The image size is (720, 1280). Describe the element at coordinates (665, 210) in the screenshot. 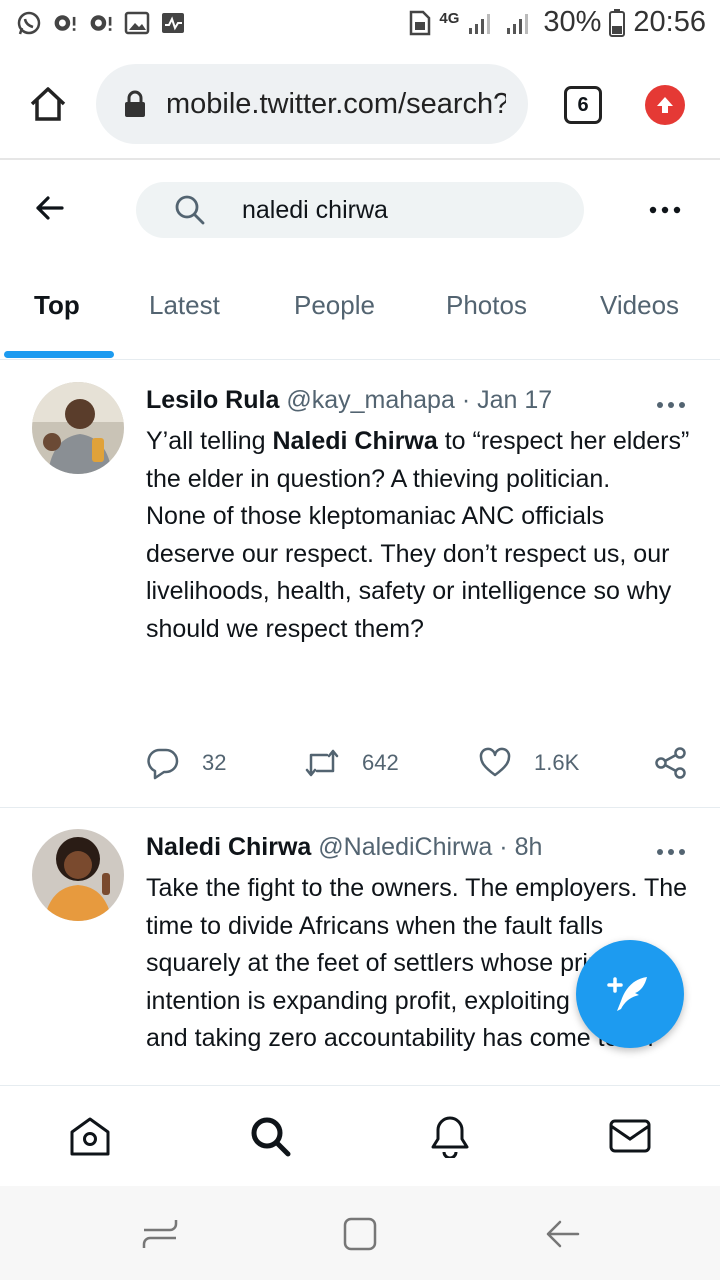

I see `more-options-icon` at that location.